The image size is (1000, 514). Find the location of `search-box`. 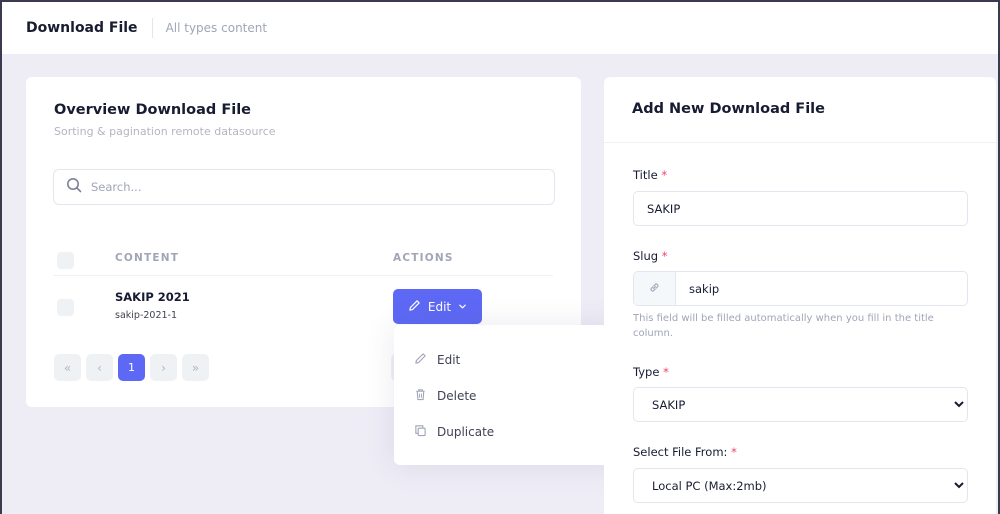

search-box is located at coordinates (304, 187).